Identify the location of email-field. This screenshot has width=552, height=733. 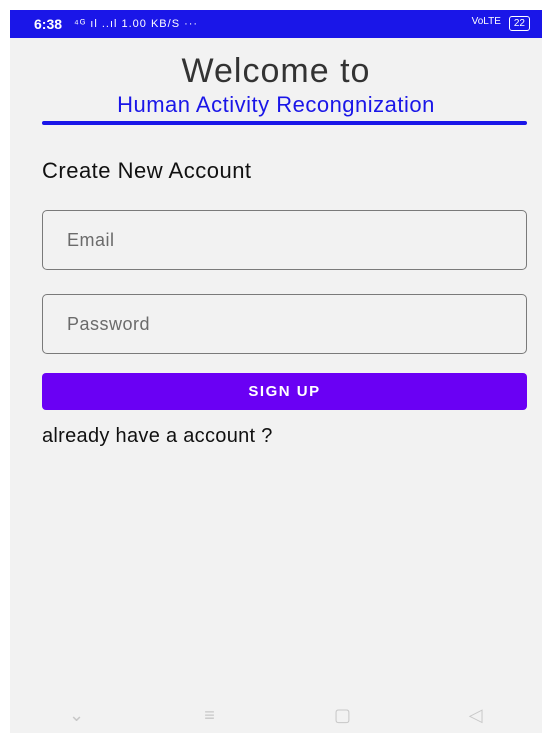
(284, 240).